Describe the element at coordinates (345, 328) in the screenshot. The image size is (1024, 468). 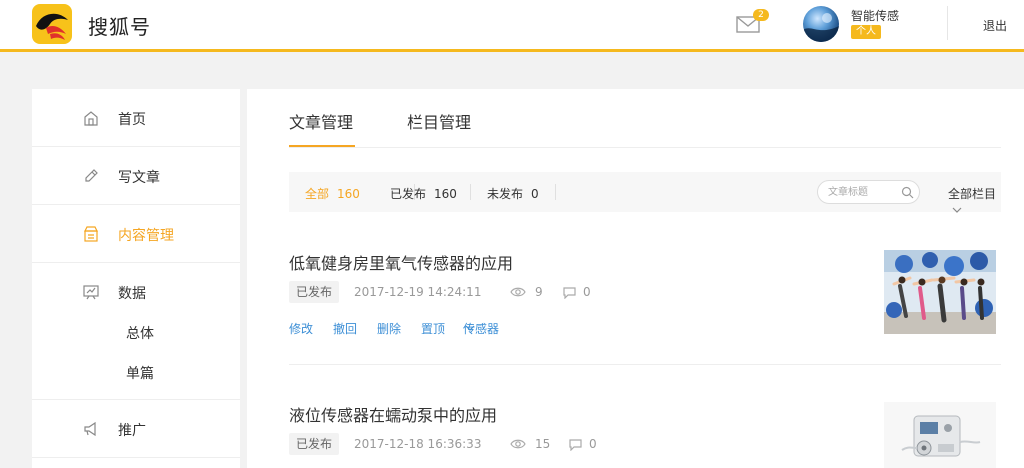
I see `withdraw-link: 撤回` at that location.